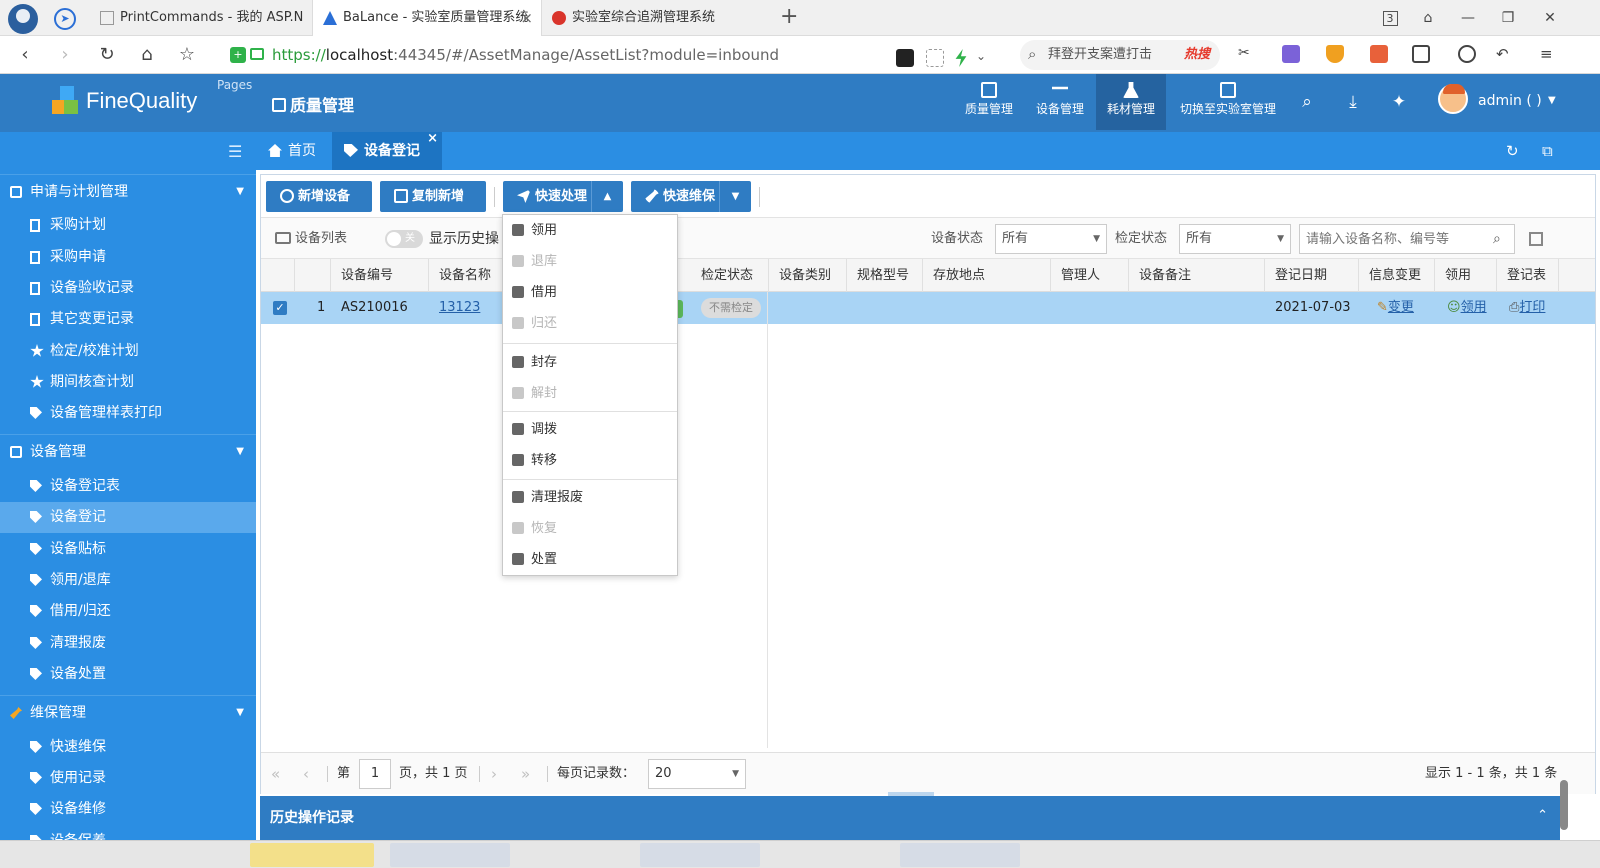 Image resolution: width=1600 pixels, height=868 pixels. Describe the element at coordinates (387, 150) in the screenshot. I see `tab-register: 设备登记 ×` at that location.